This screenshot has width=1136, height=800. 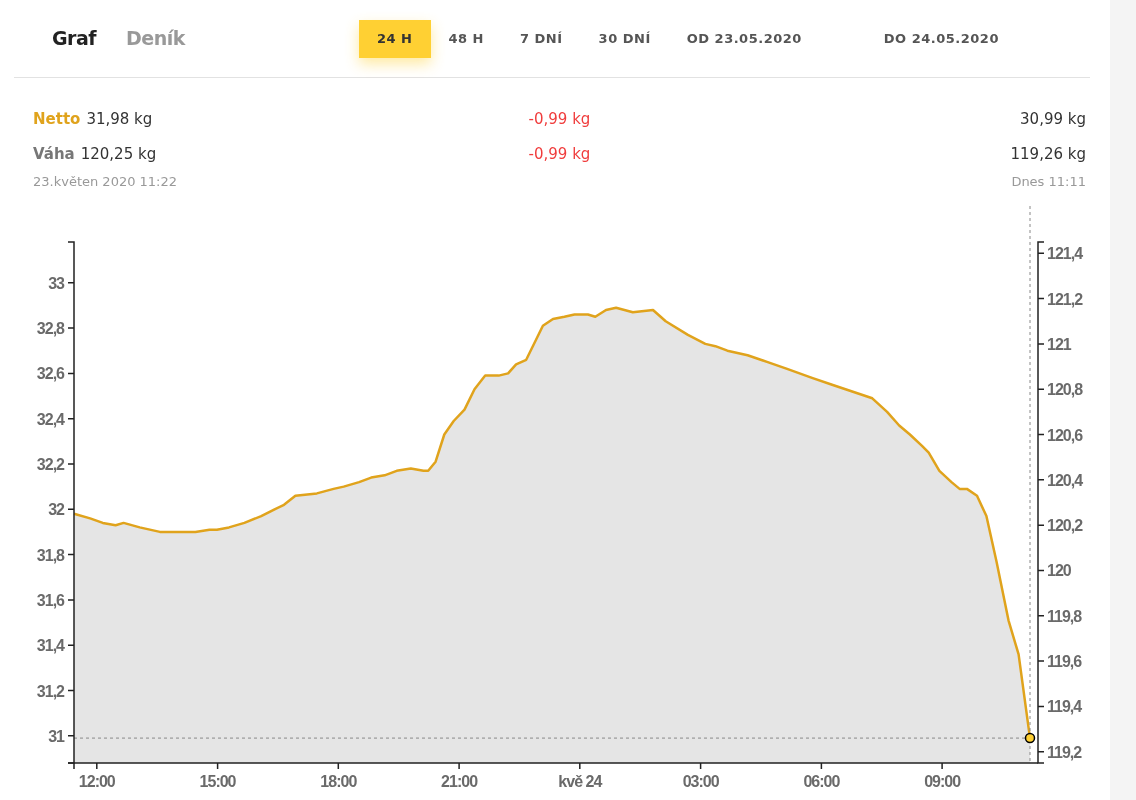 I want to click on period-button: 24 H, so click(x=395, y=38).